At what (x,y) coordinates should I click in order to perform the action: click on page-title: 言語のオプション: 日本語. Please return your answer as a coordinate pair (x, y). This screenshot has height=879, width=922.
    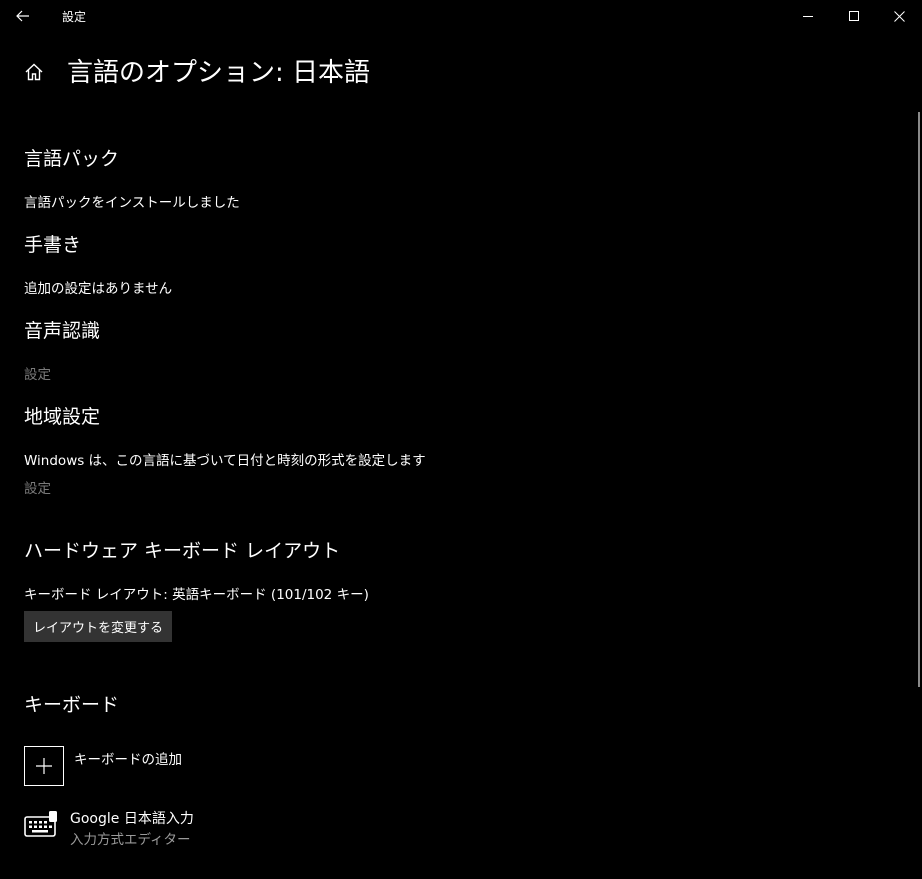
    Looking at the image, I should click on (219, 73).